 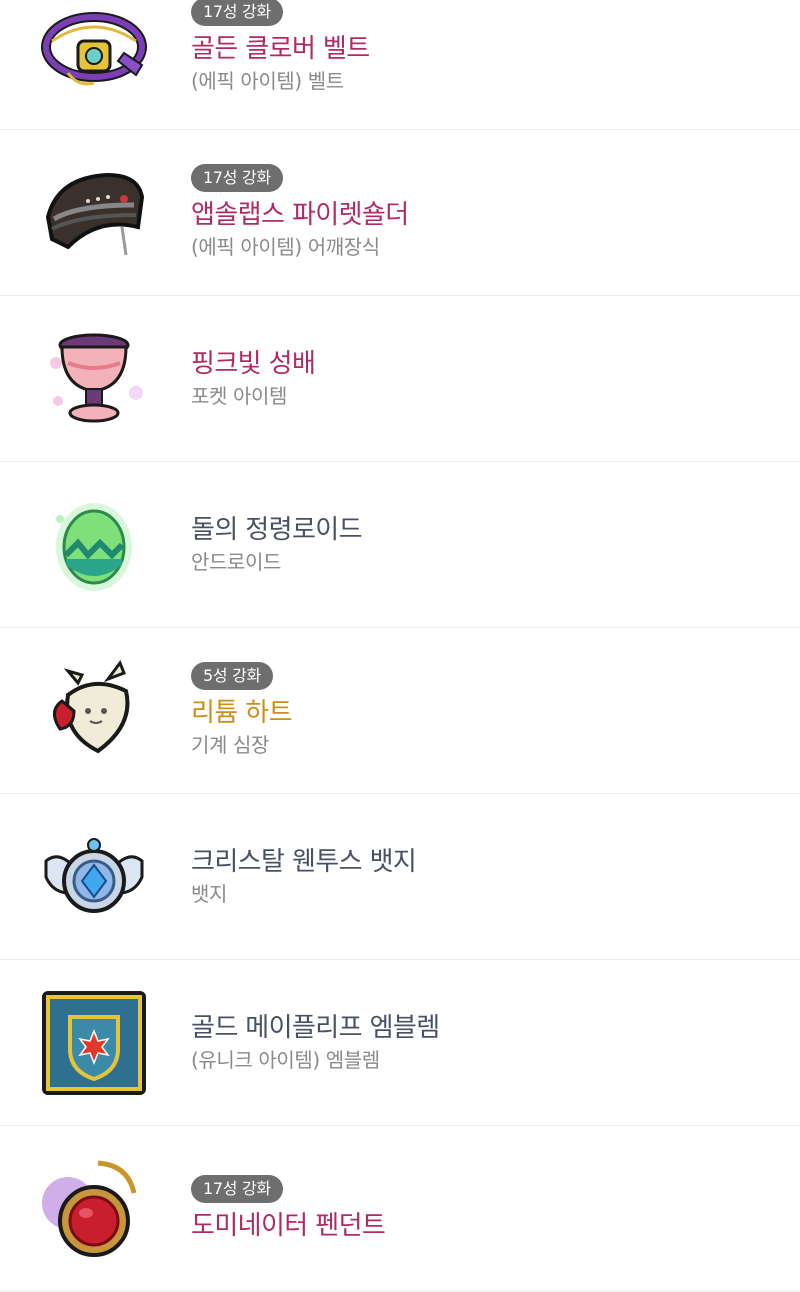 What do you see at coordinates (253, 364) in the screenshot?
I see `item-name: 핑크빛 성배` at bounding box center [253, 364].